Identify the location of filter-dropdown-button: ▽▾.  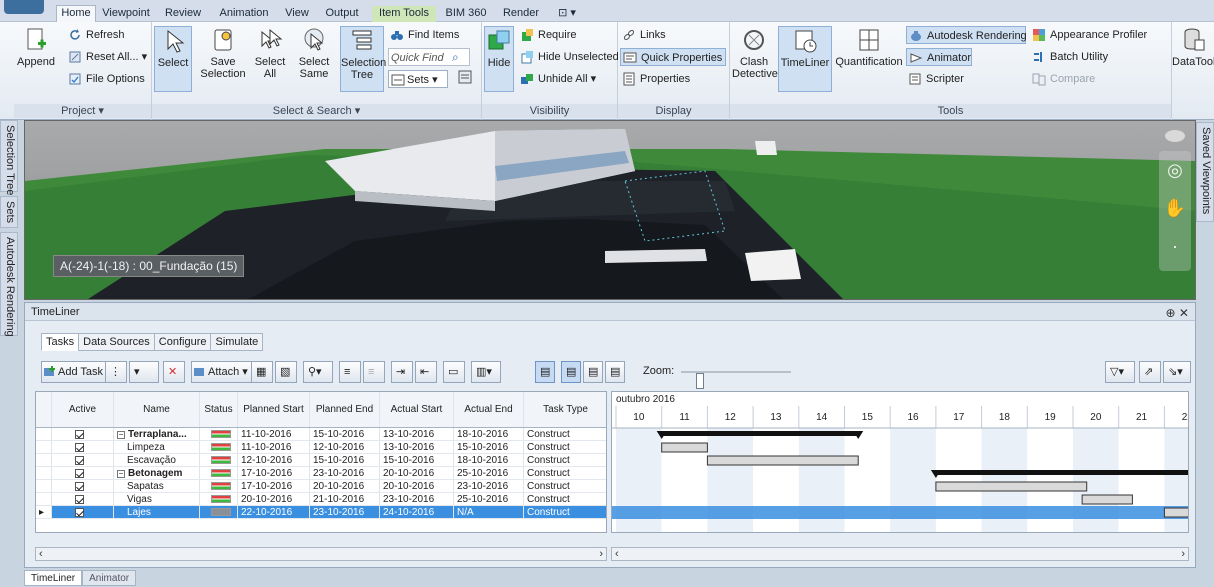
(1120, 372).